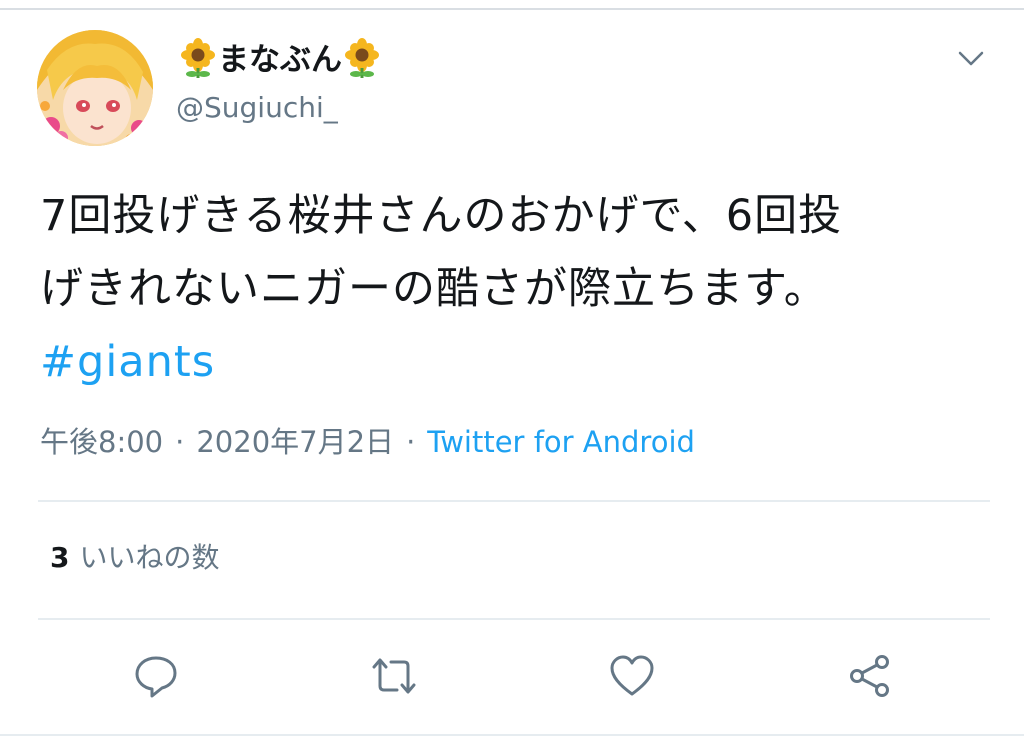 The height and width of the screenshot is (743, 1024). Describe the element at coordinates (561, 442) in the screenshot. I see `client-link: Twitter for Android` at that location.